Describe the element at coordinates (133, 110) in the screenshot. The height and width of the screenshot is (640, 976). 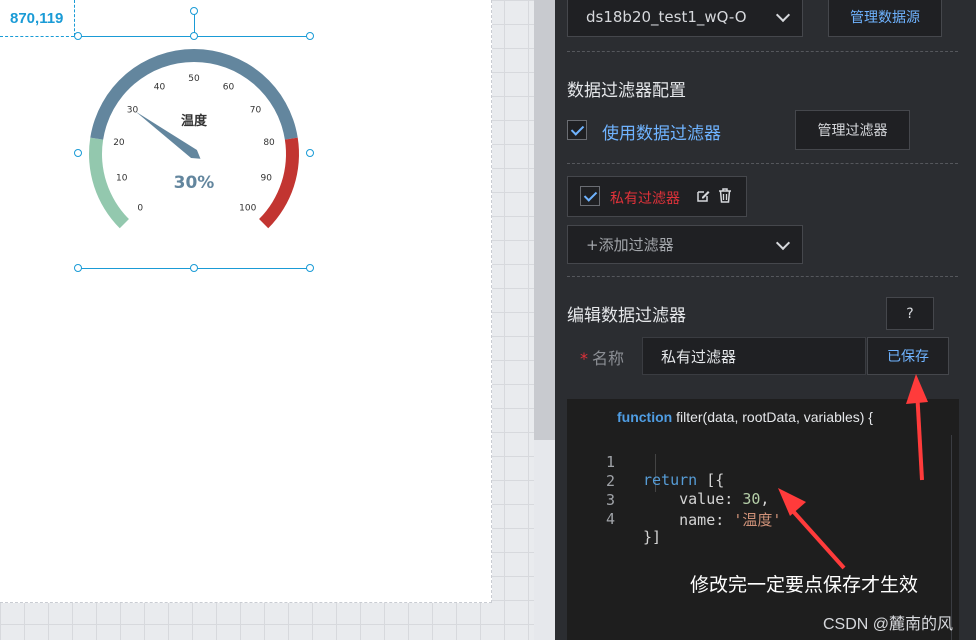
I see `gauge-tick-label: 30` at that location.